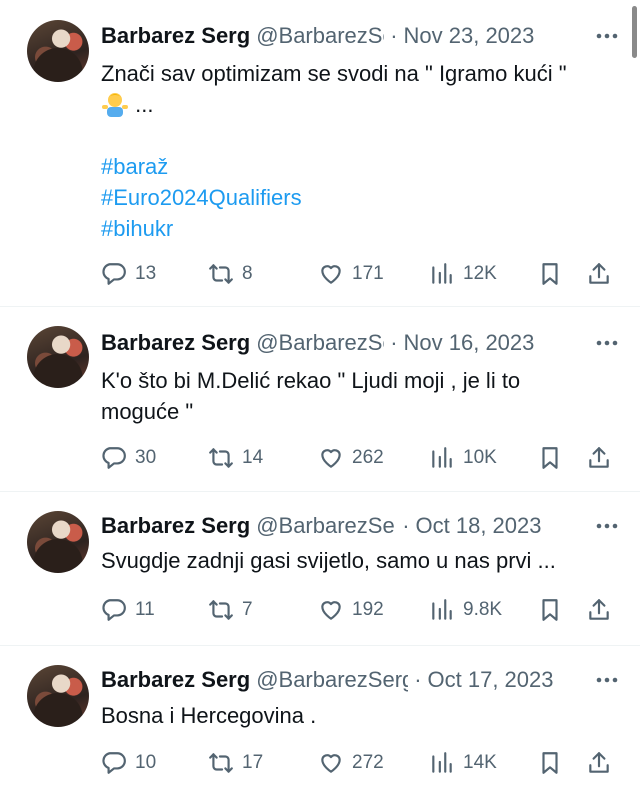 The image size is (640, 800). I want to click on views-count: 10K, so click(480, 457).